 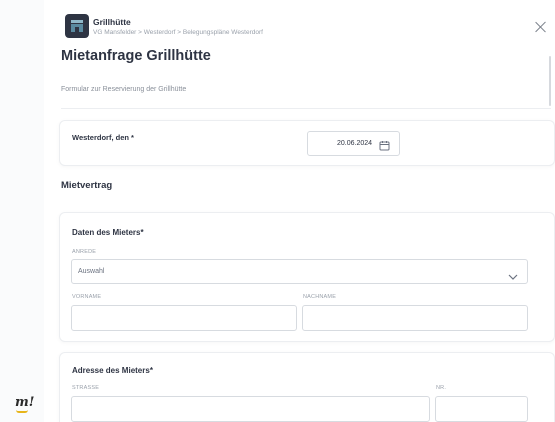 I want to click on date-input: 20.06.2024, so click(x=353, y=143).